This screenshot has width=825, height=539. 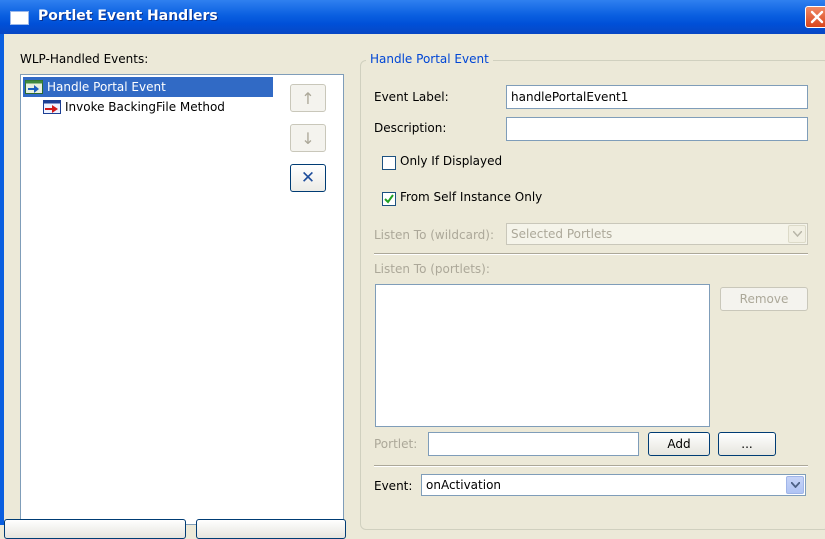 I want to click on move-down-button: ↓, so click(x=308, y=138).